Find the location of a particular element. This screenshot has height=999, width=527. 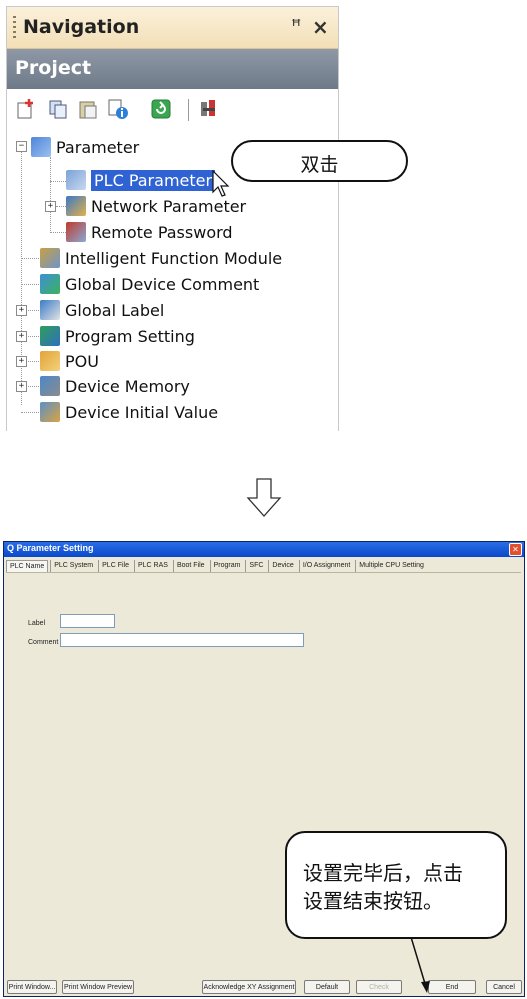

cancel-button: Cancel is located at coordinates (504, 987).